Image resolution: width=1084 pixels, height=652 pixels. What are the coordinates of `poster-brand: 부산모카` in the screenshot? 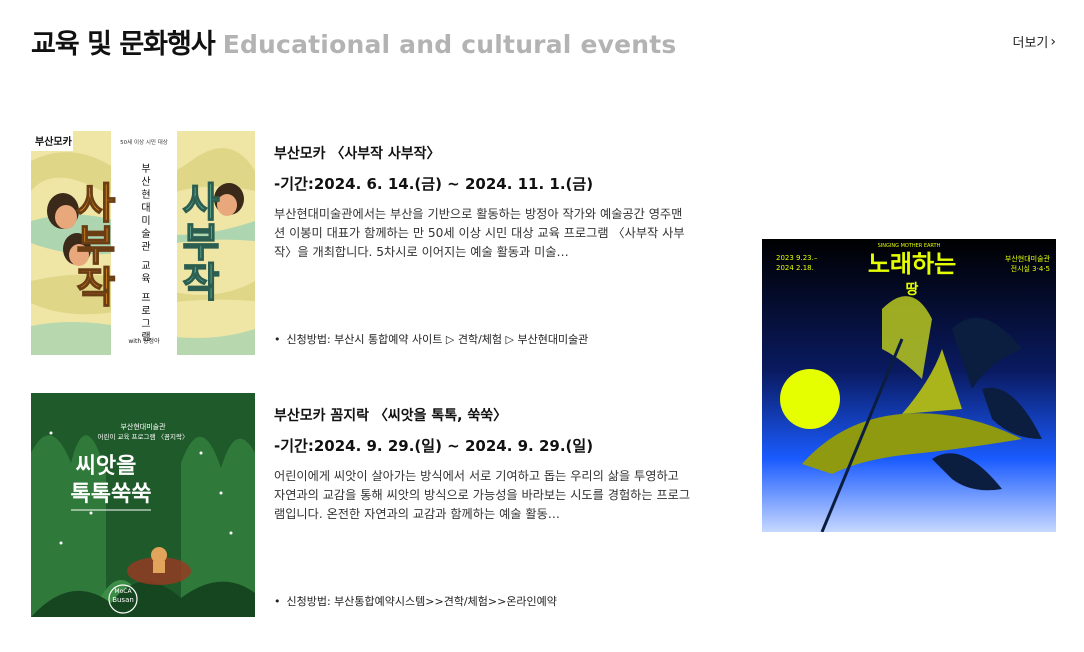 It's located at (54, 141).